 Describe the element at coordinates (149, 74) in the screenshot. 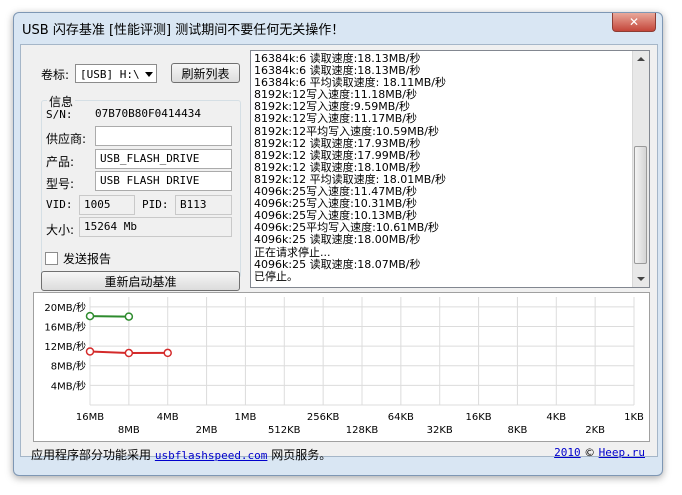

I see `chevron-down-icon` at that location.